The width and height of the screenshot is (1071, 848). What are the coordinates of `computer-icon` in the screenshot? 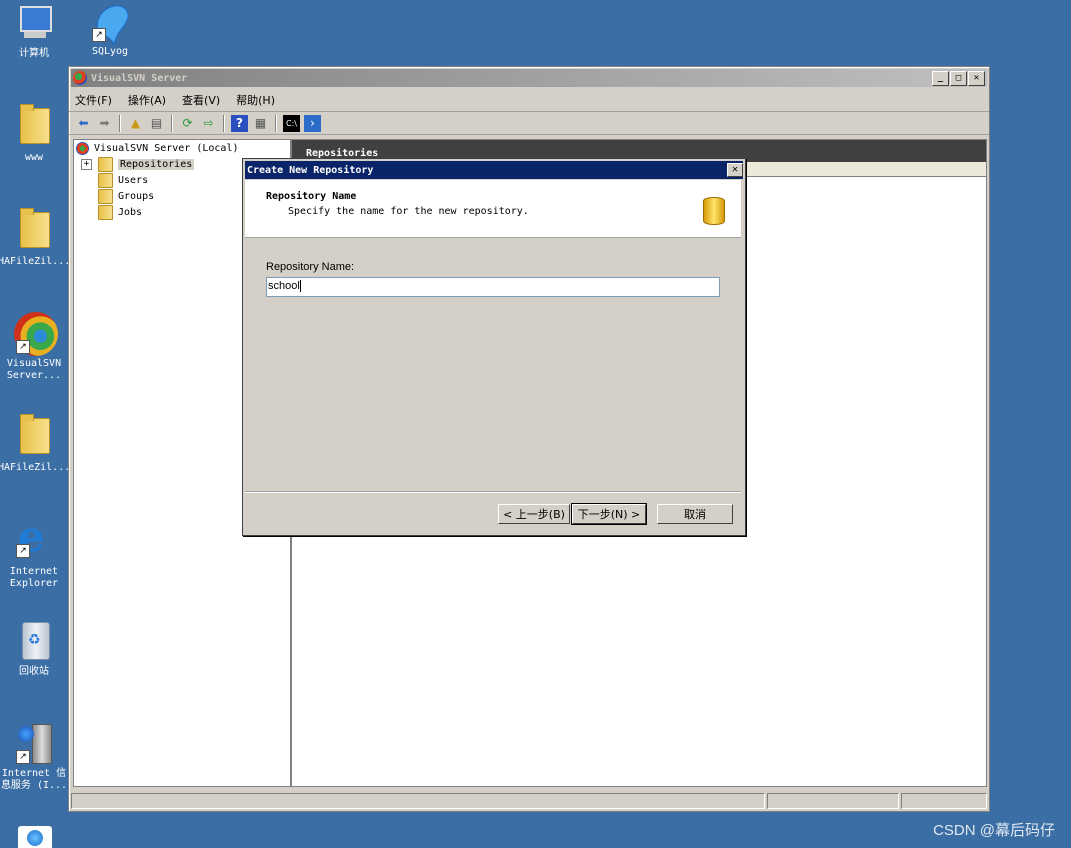 It's located at (34, 24).